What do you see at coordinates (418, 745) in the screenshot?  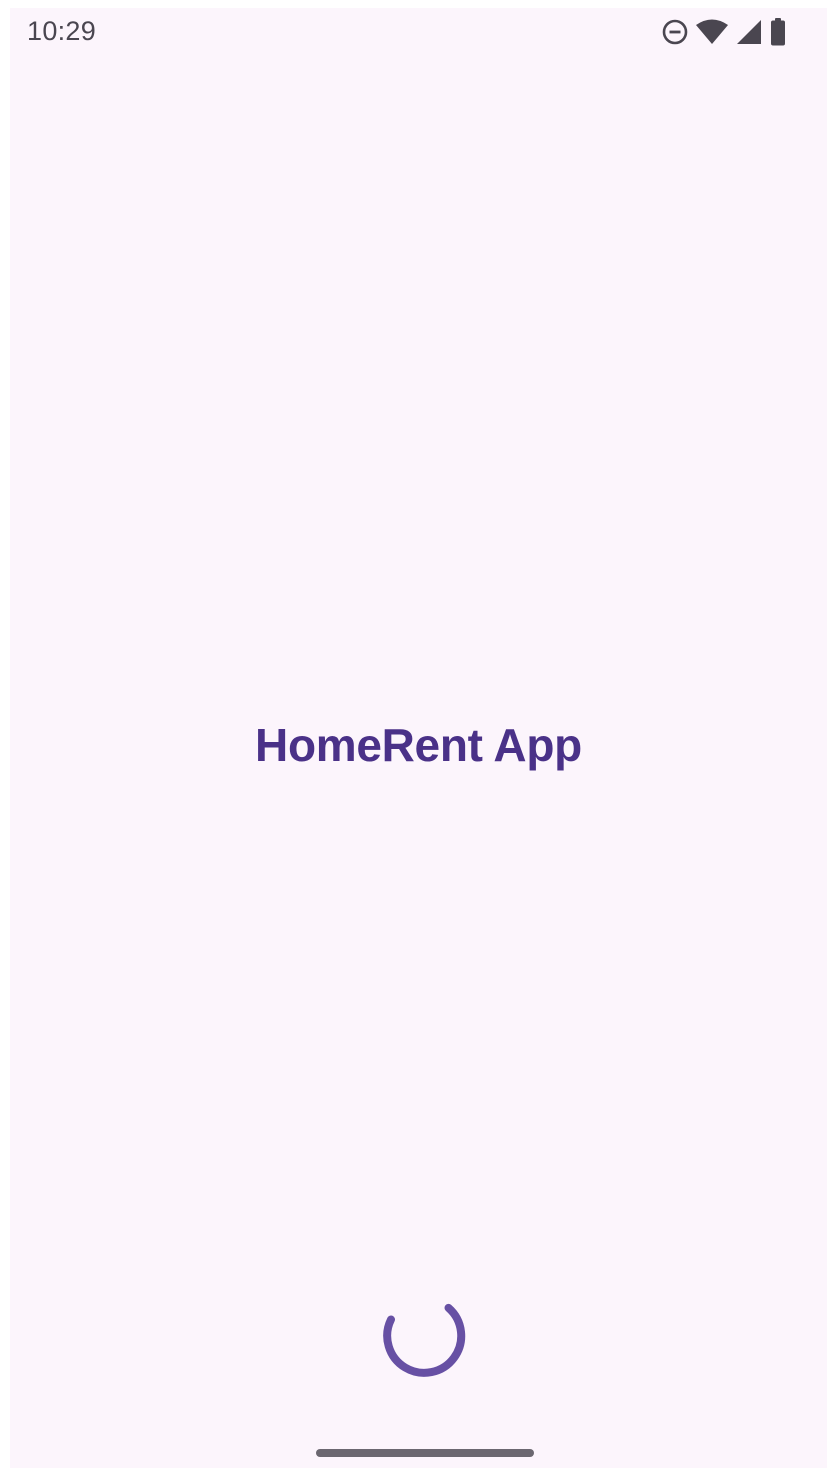 I see `app-title: HomeRent App` at bounding box center [418, 745].